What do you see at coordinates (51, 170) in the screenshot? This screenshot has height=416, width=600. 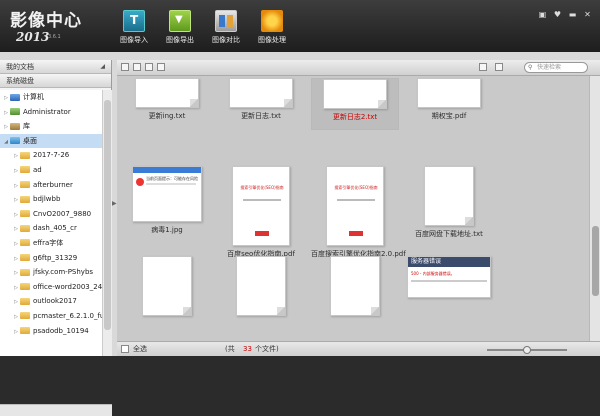 I see `tree-item: ▷ ad` at bounding box center [51, 170].